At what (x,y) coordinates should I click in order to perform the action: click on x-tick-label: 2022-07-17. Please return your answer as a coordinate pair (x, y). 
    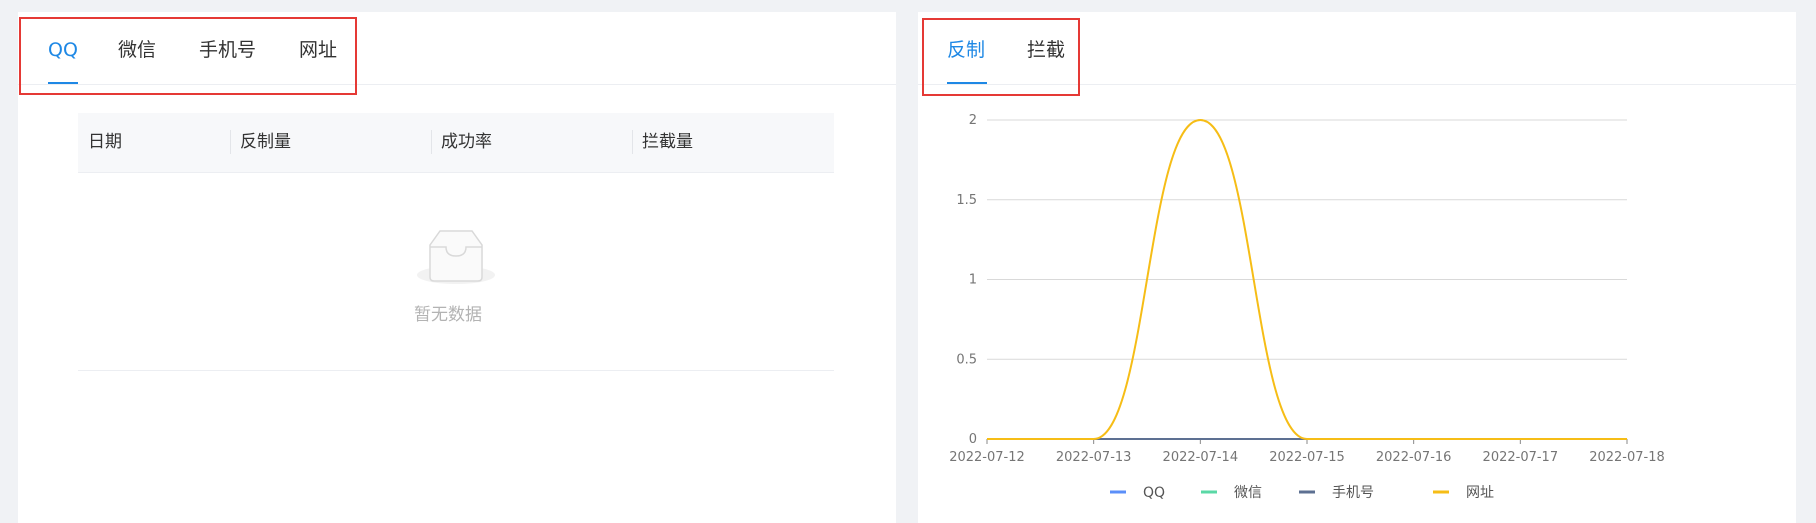
    Looking at the image, I should click on (1521, 457).